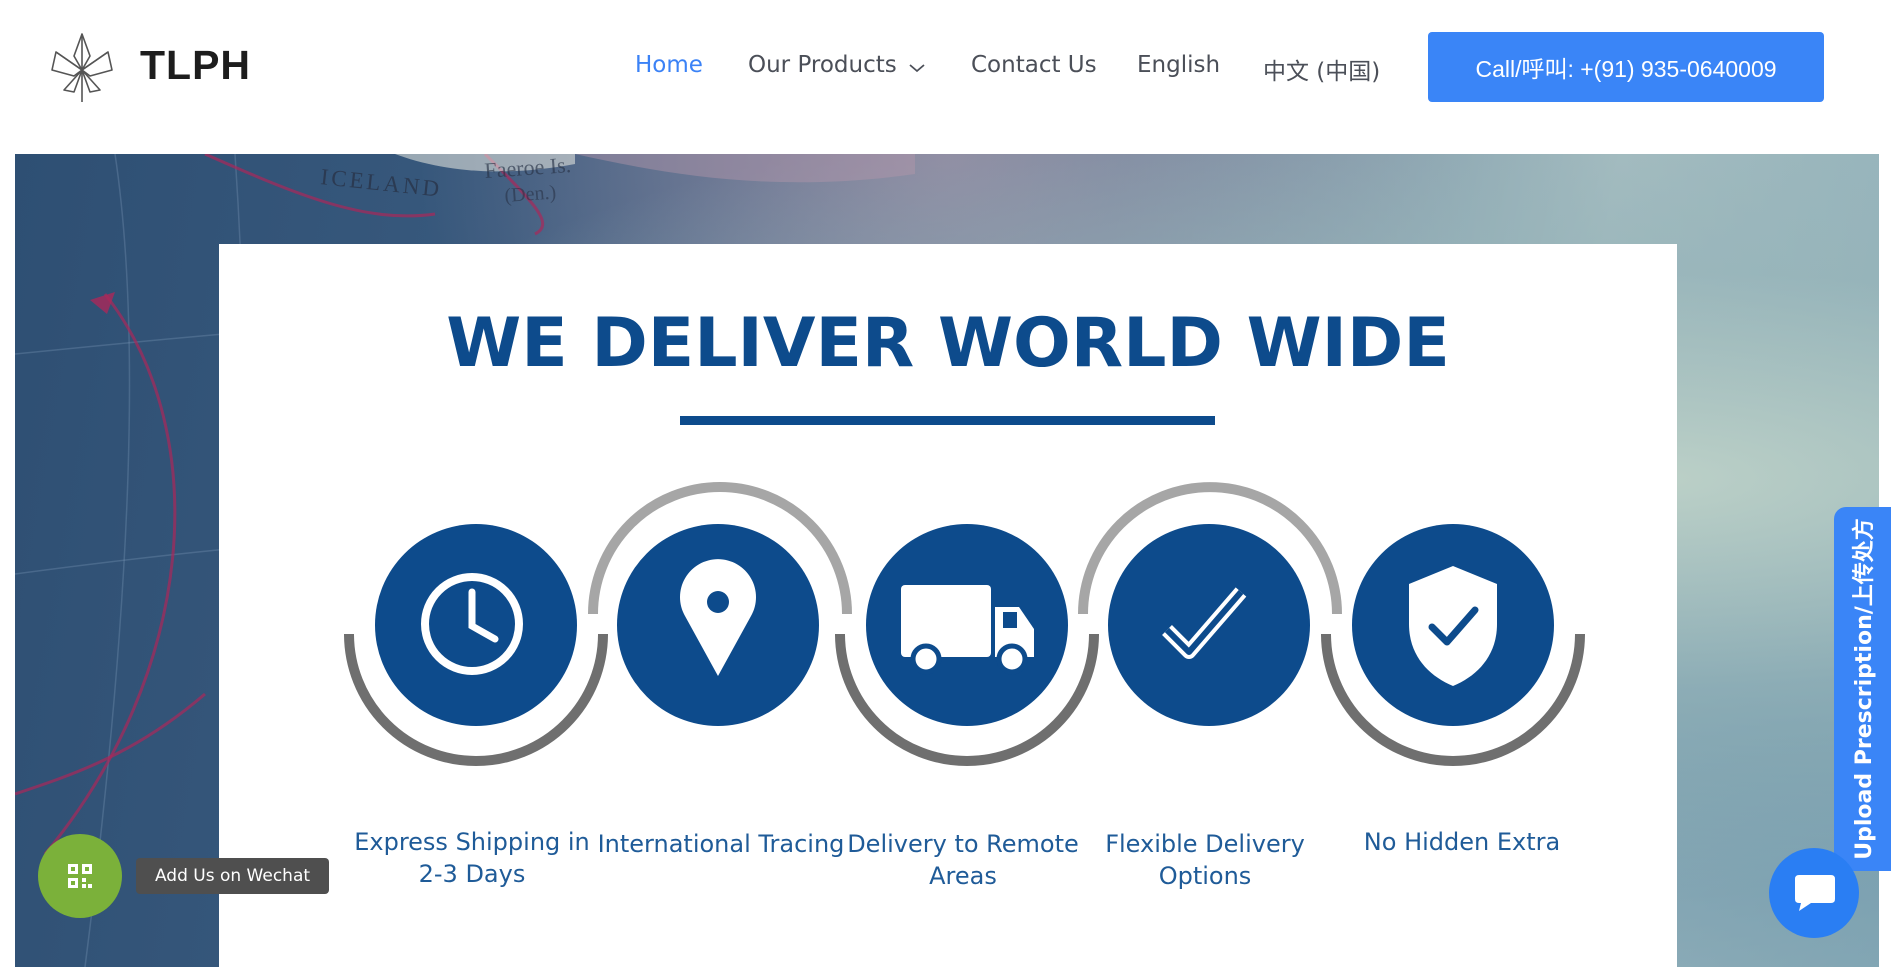  I want to click on feature-label-line: 2-3 Days, so click(472, 874).